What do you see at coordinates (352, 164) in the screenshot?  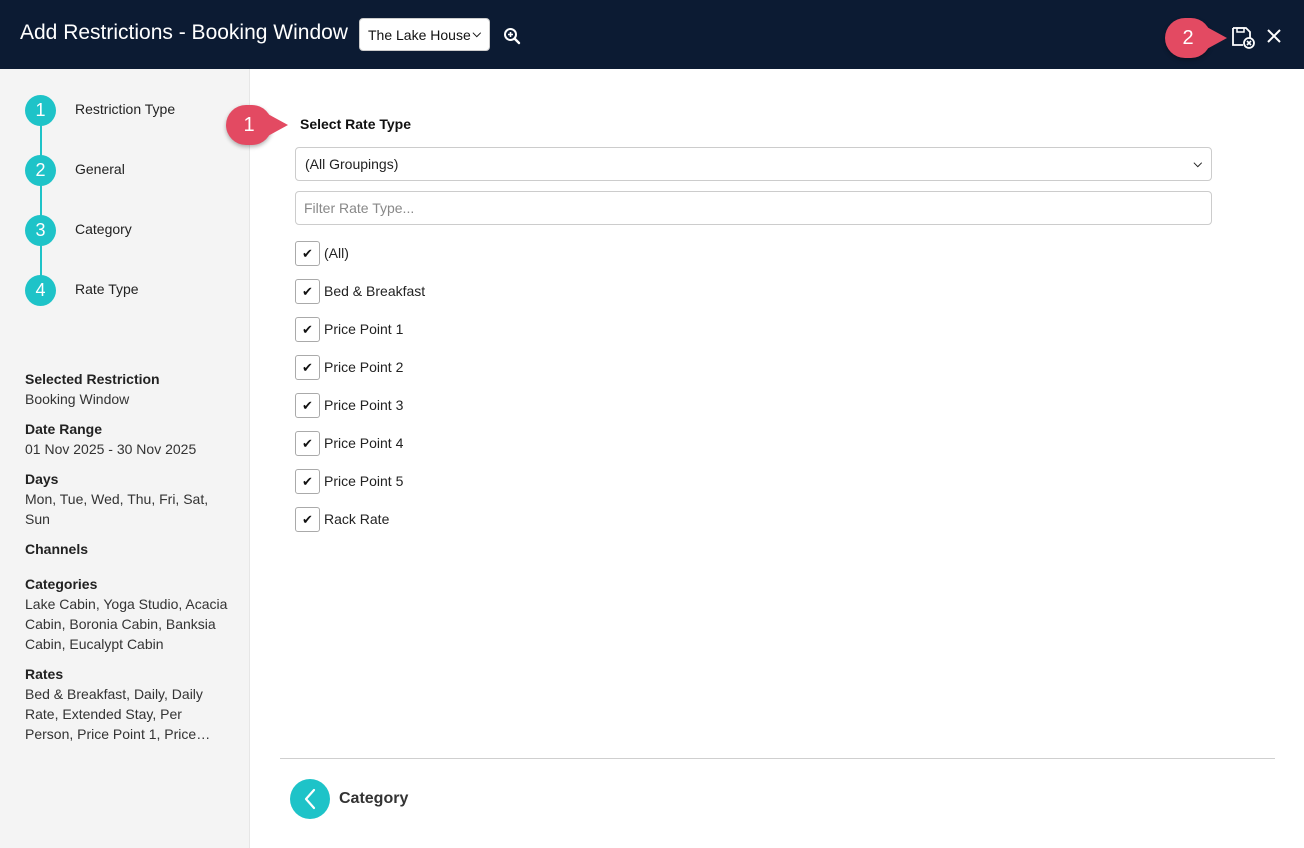 I see `grouping-select-value: (All Groupings)` at bounding box center [352, 164].